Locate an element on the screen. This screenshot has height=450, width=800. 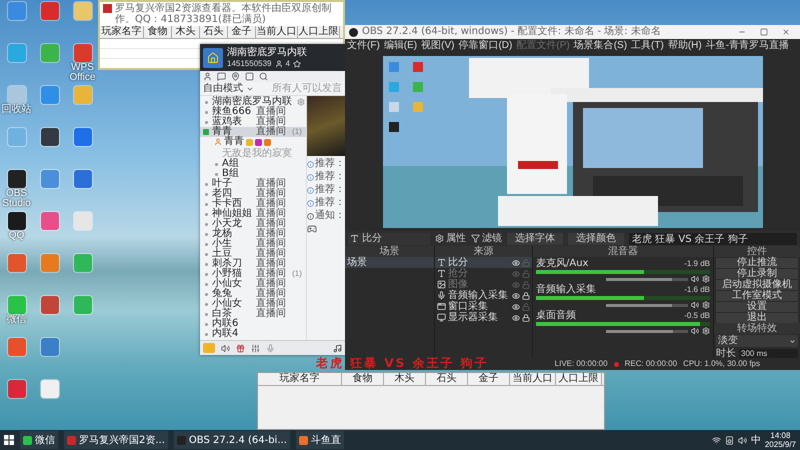
control-button: 停止录制 is located at coordinates (757, 274).